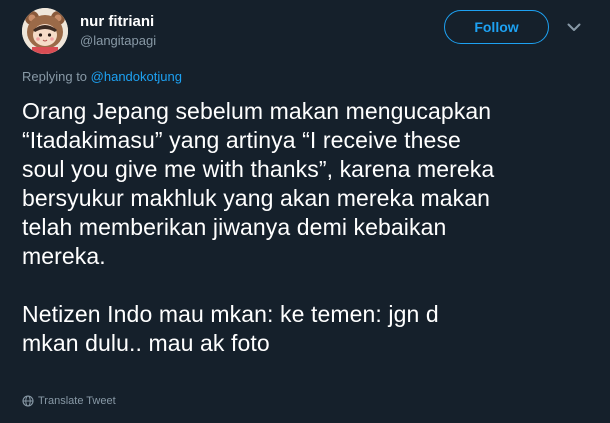 The image size is (610, 423). I want to click on reply-mention-link: @handokotjung, so click(136, 76).